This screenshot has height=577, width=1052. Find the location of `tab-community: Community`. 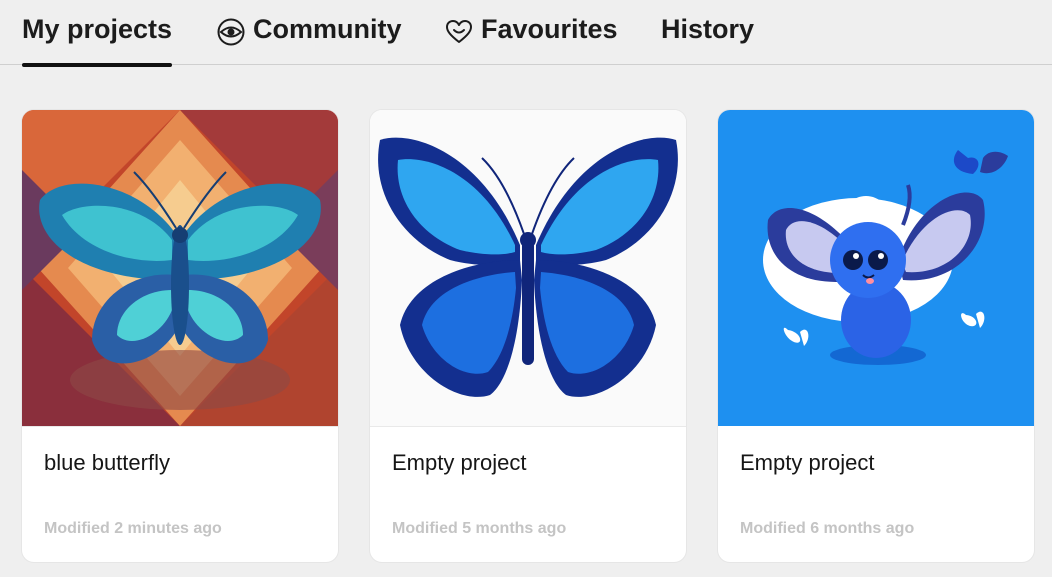

tab-community: Community is located at coordinates (309, 39).